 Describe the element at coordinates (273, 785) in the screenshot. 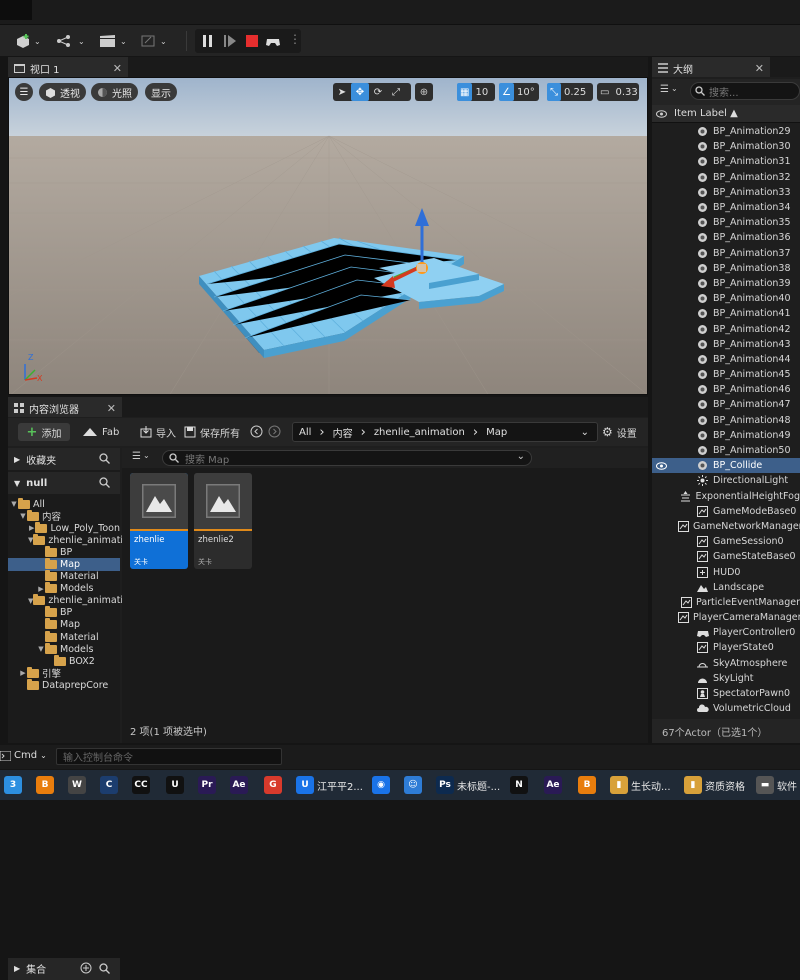

I see `taskbar-app: G` at that location.